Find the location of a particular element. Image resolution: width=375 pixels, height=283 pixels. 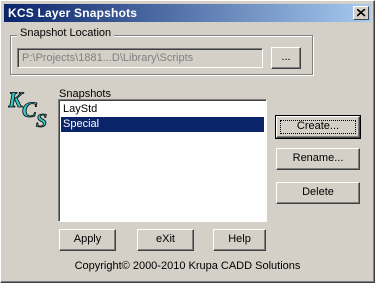

help-button: Help is located at coordinates (239, 240).